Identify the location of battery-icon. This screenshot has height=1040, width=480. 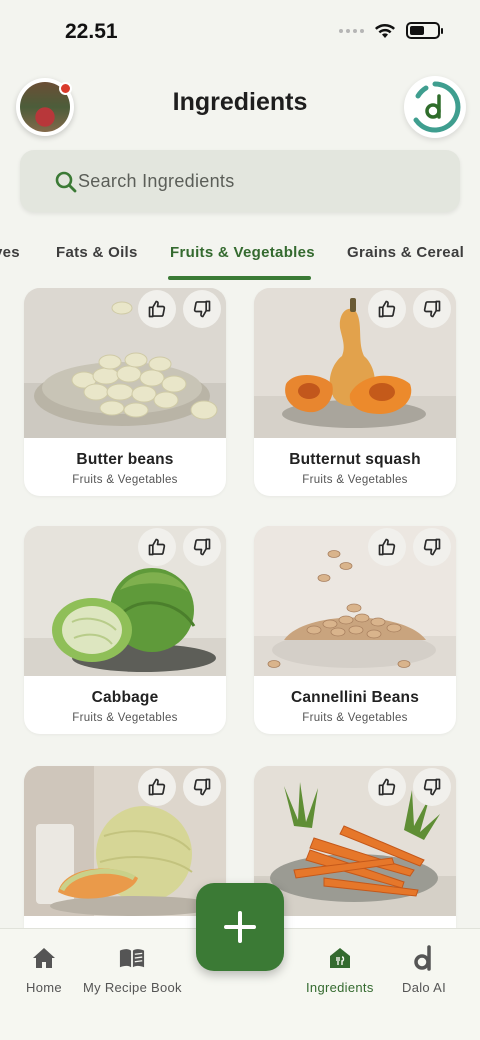
(424, 30).